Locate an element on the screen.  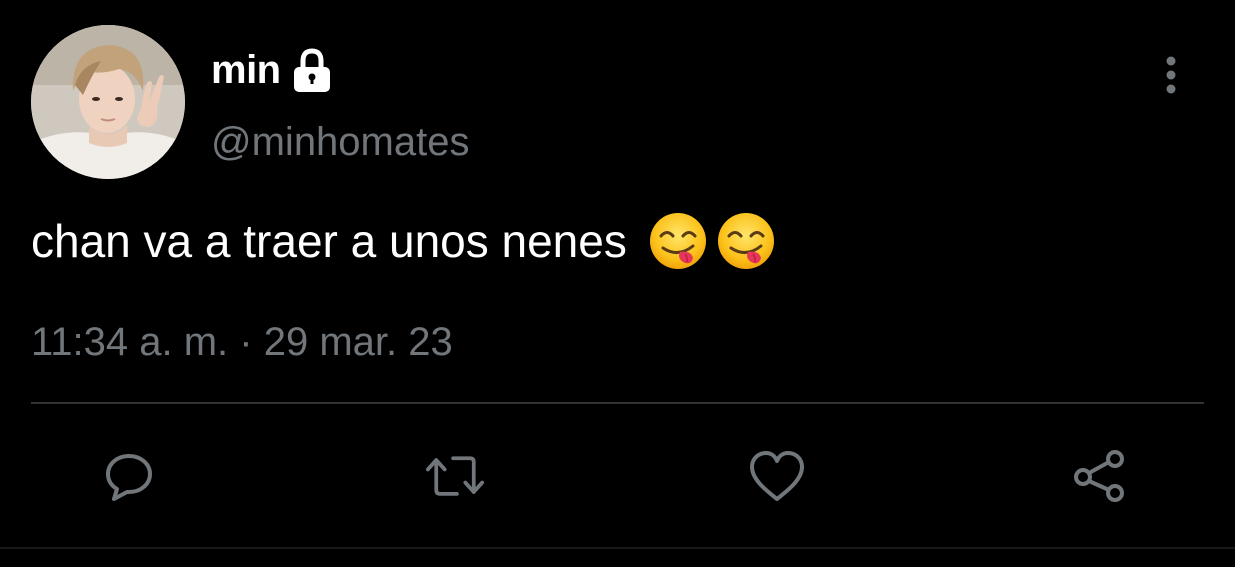
lock-icon is located at coordinates (311, 70).